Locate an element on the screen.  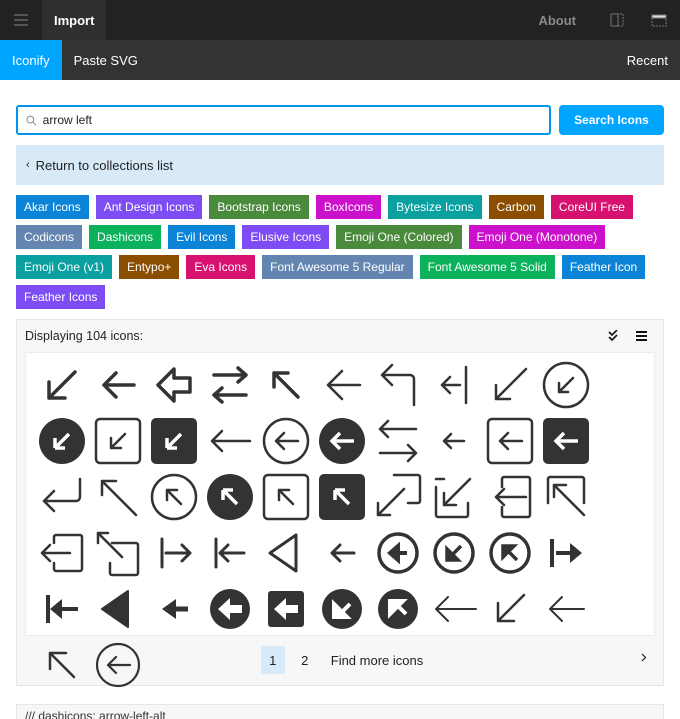
arrow-left-circle-fill-icon is located at coordinates (342, 441).